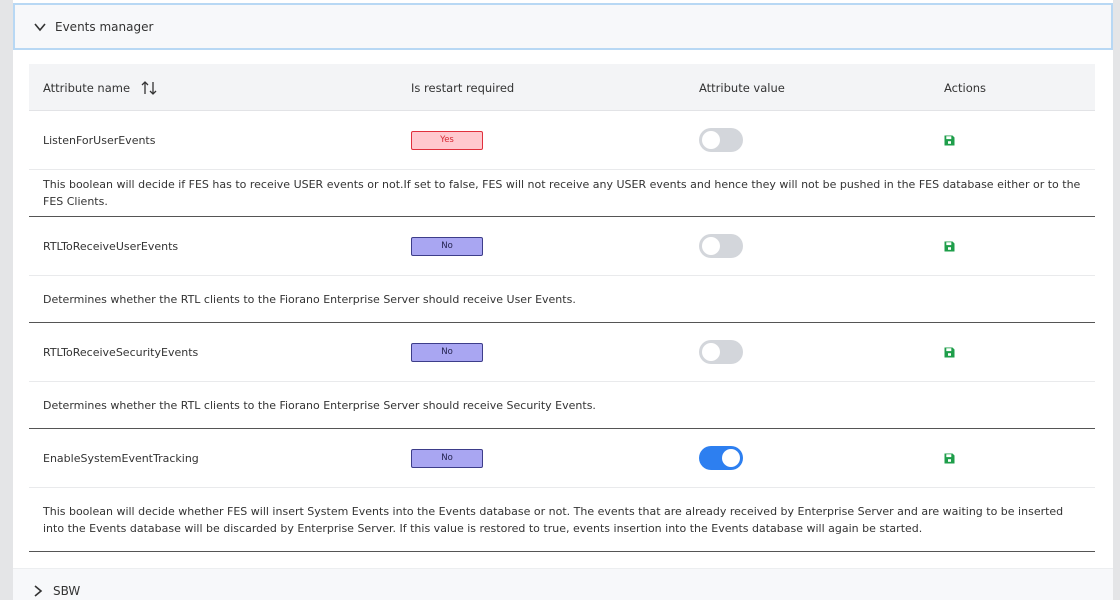 This screenshot has width=1120, height=600. I want to click on column-attribute-name: Attribute name, so click(100, 87).